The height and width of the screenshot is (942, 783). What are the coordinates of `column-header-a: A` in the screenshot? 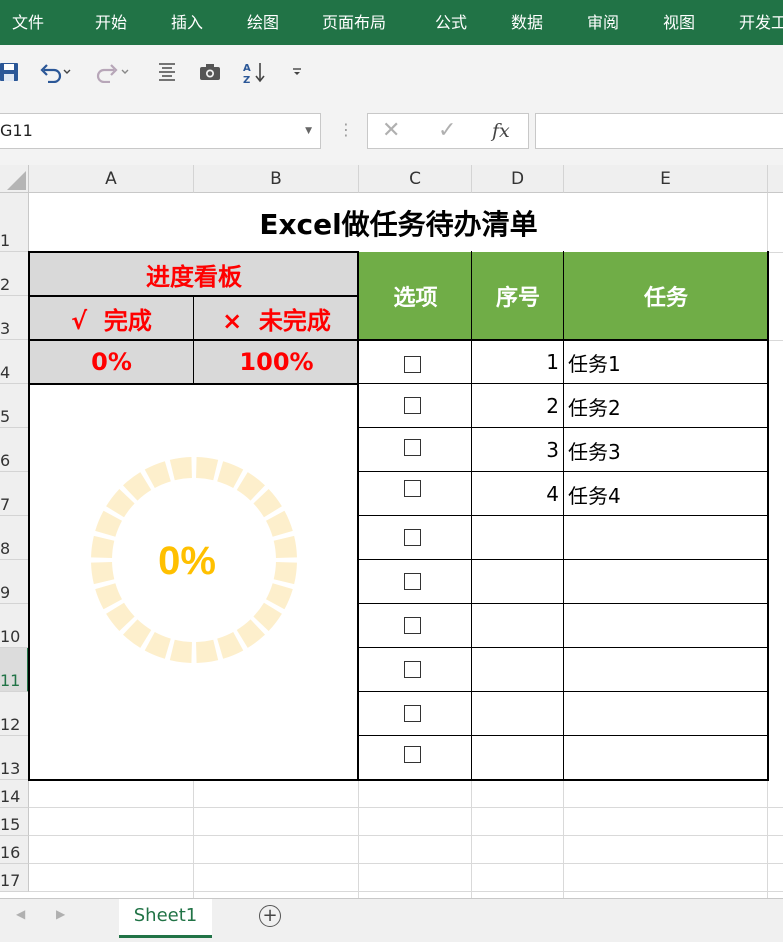 It's located at (111, 179).